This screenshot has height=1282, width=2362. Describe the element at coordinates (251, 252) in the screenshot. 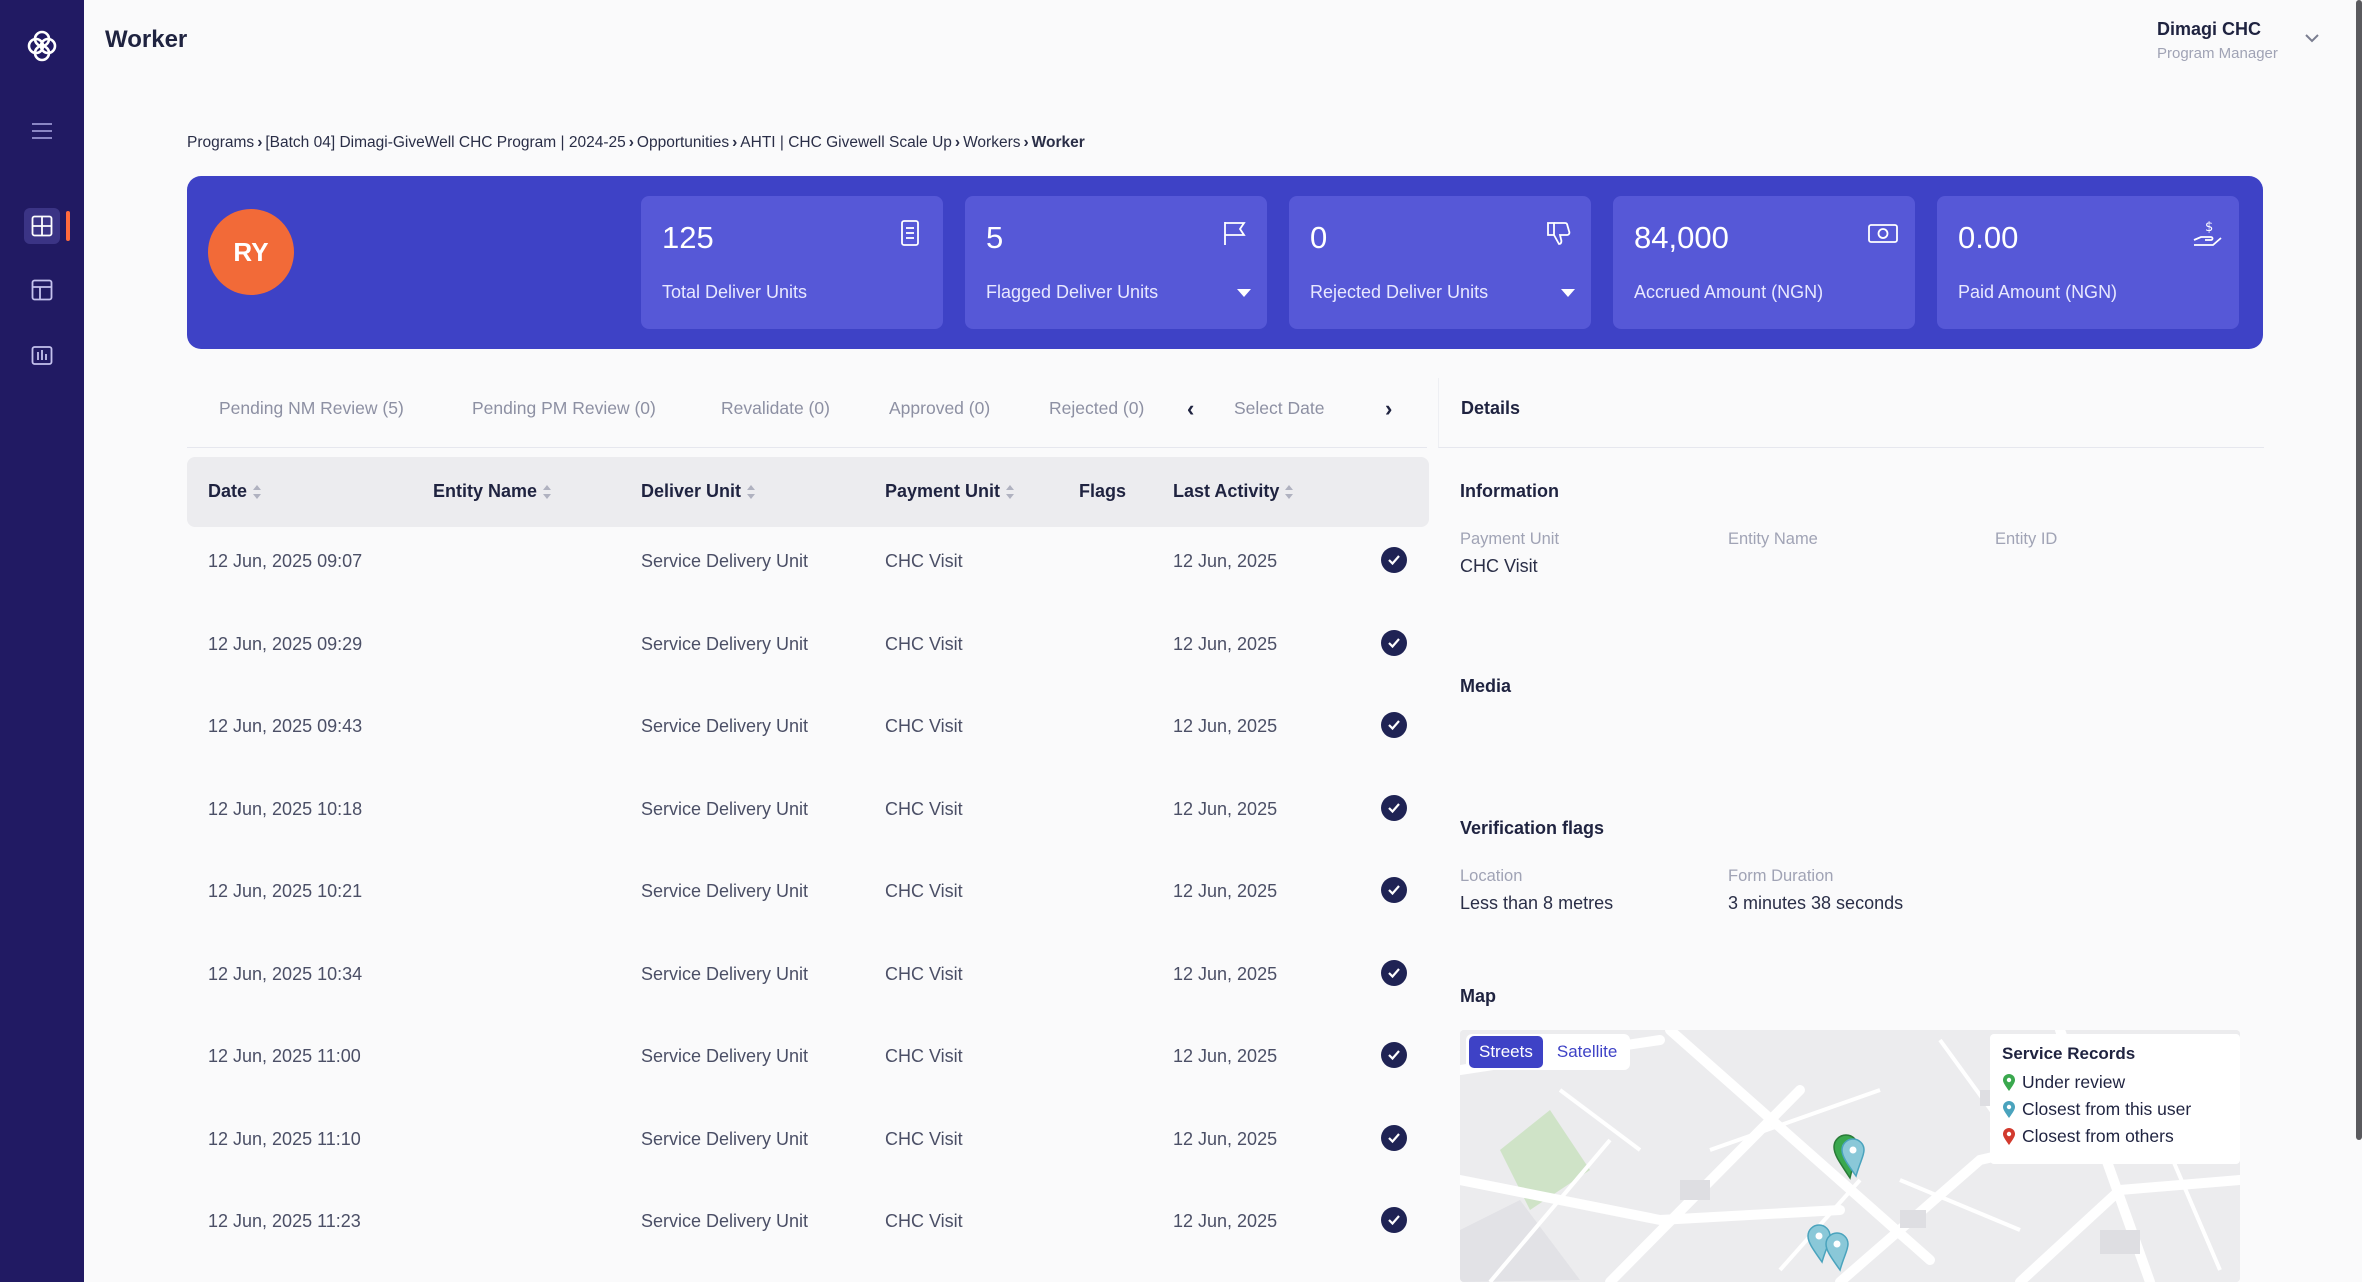

I see `worker-avatar: RY` at that location.